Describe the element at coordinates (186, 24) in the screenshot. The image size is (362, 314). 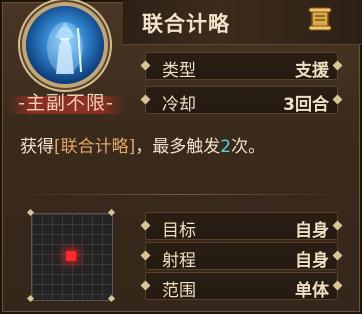
I see `skill-name: 联合计略` at that location.